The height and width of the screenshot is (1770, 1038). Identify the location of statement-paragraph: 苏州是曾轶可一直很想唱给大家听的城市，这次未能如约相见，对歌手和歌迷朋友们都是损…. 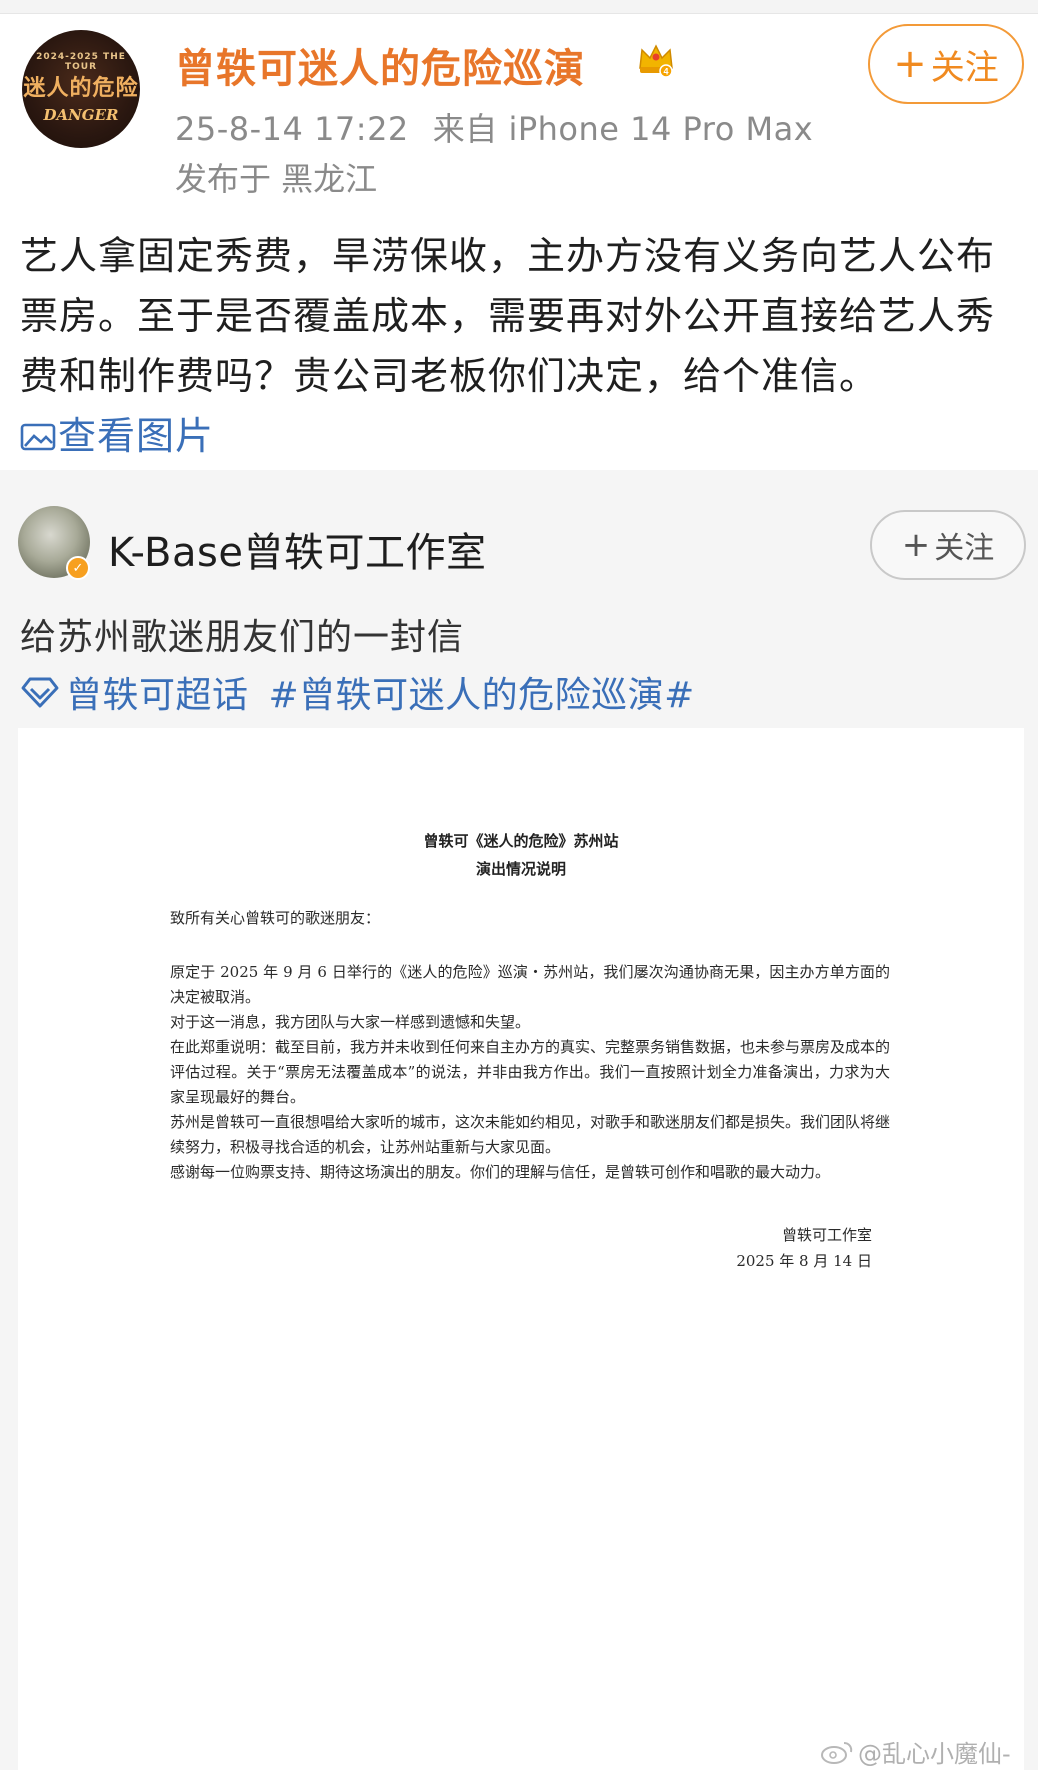
(530, 1134).